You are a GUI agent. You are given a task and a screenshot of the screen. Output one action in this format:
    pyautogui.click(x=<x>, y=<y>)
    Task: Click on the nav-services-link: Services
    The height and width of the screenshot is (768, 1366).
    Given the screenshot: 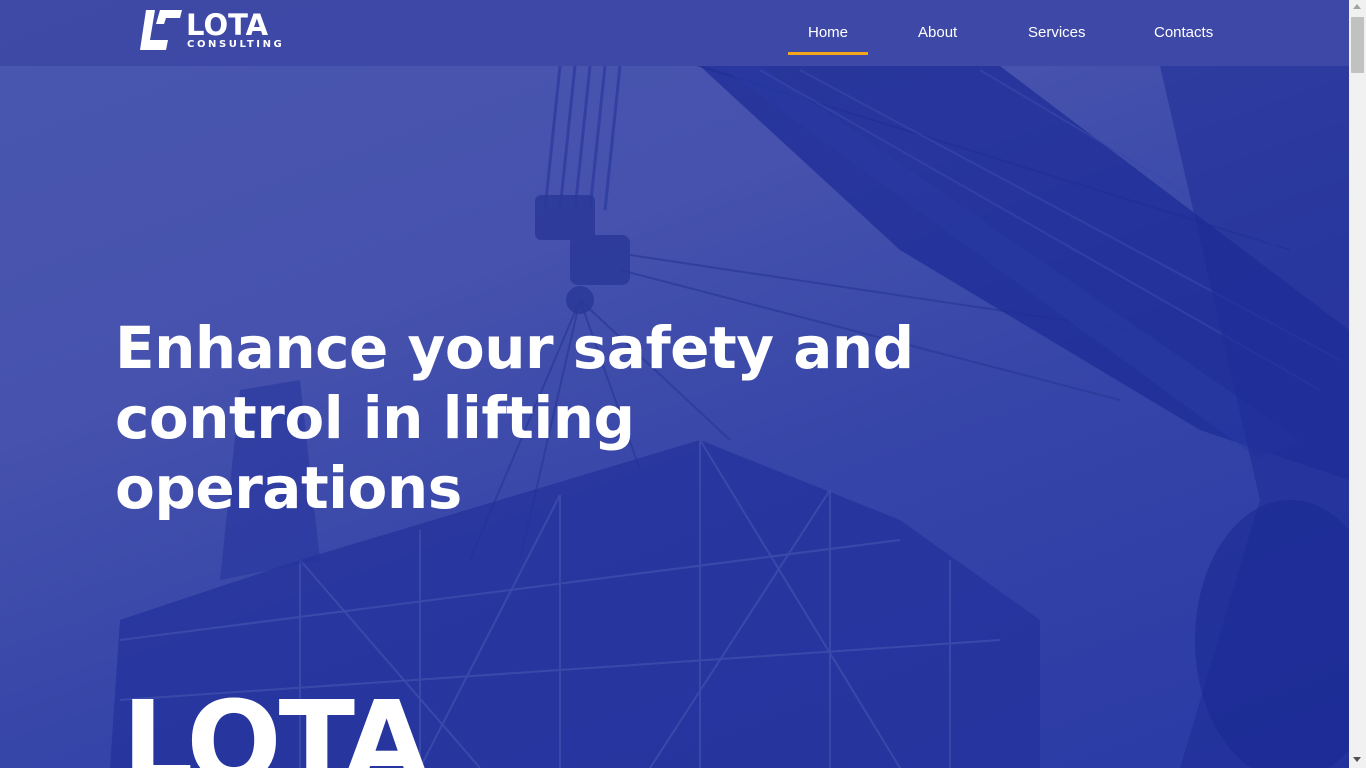 What is the action you would take?
    pyautogui.click(x=1057, y=33)
    